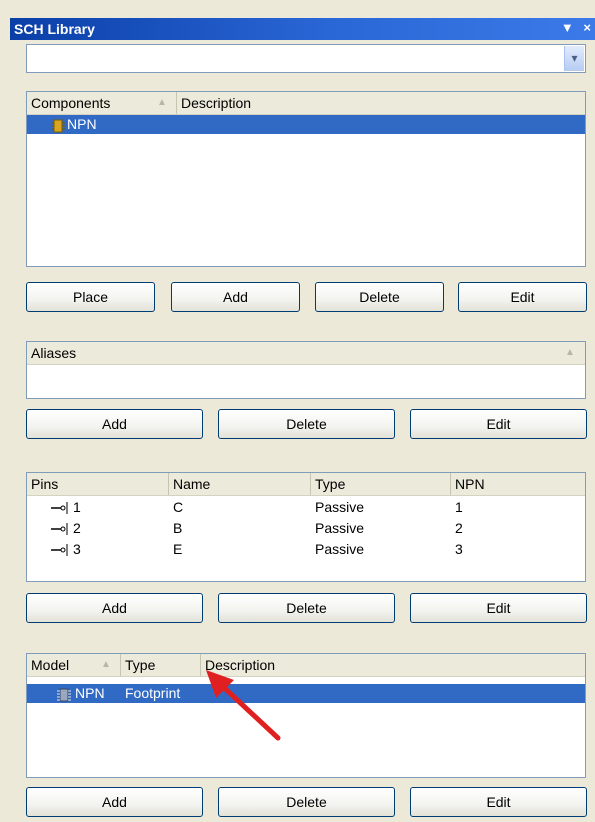 The image size is (595, 822). What do you see at coordinates (77, 528) in the screenshot?
I see `pin-number: 2` at bounding box center [77, 528].